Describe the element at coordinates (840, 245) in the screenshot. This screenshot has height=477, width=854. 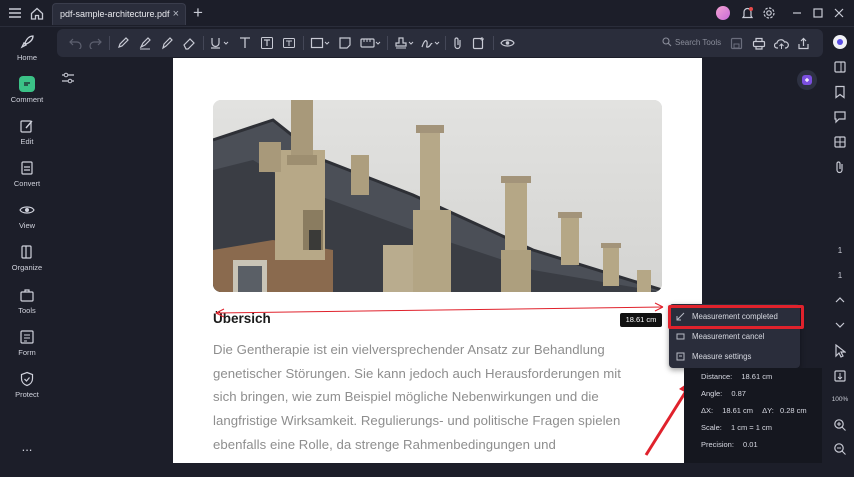
I see `right-panel-rail: 1 1 100%` at that location.